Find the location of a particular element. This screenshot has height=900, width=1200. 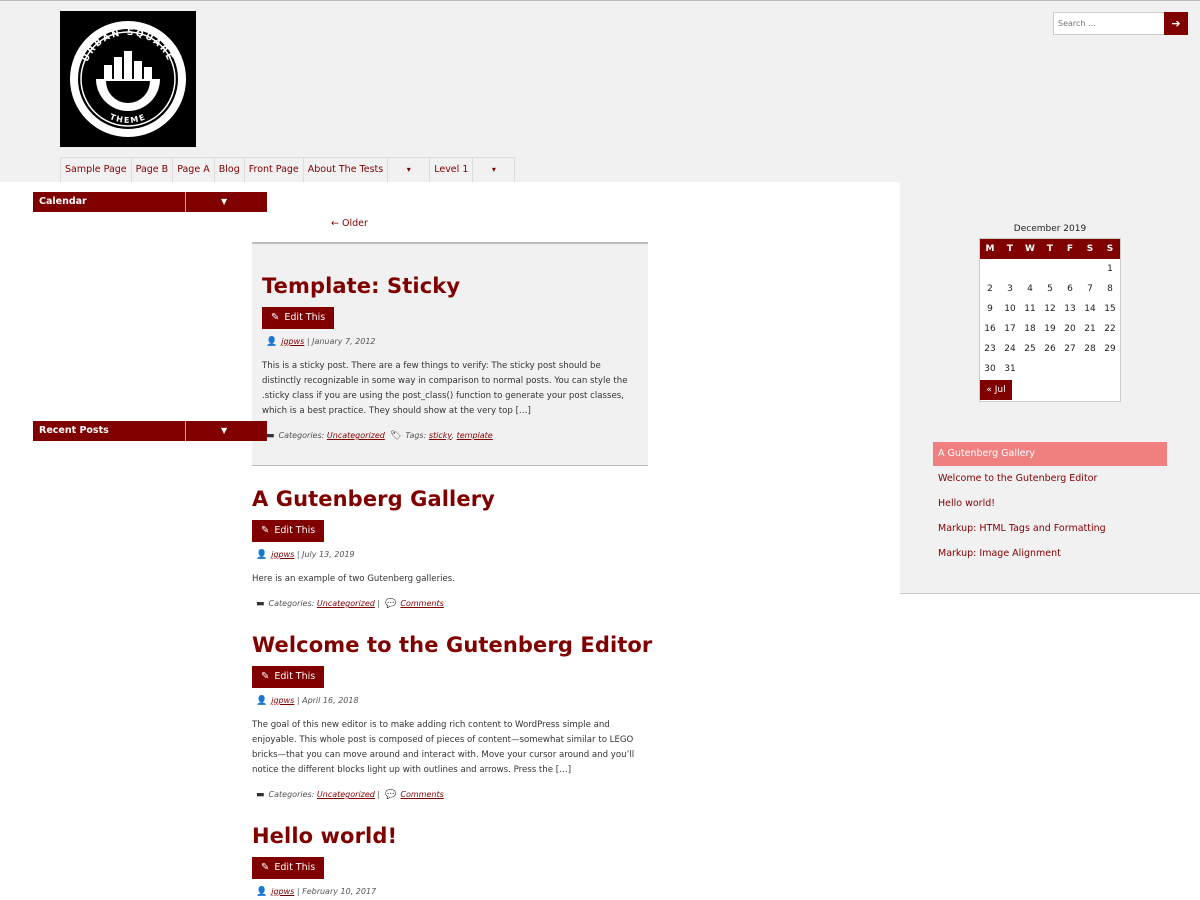

calendar-day: 13 is located at coordinates (1070, 309).